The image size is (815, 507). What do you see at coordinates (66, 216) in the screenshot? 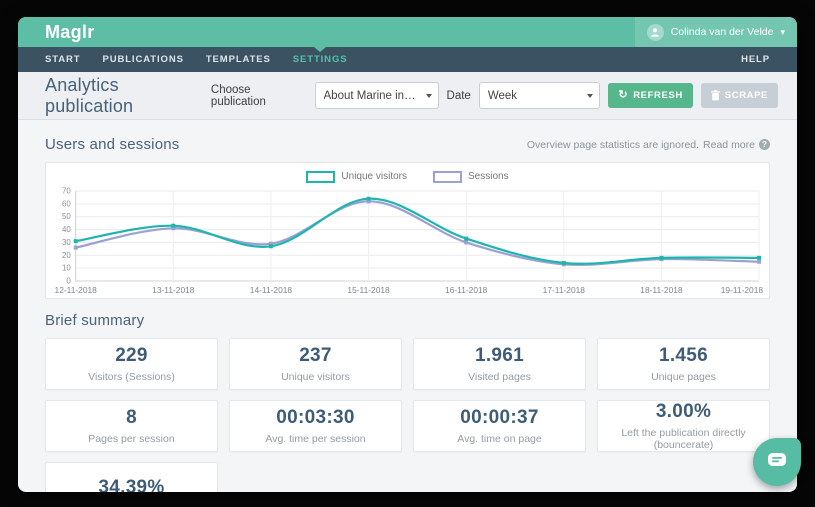
I see `svg-text: 50` at bounding box center [66, 216].